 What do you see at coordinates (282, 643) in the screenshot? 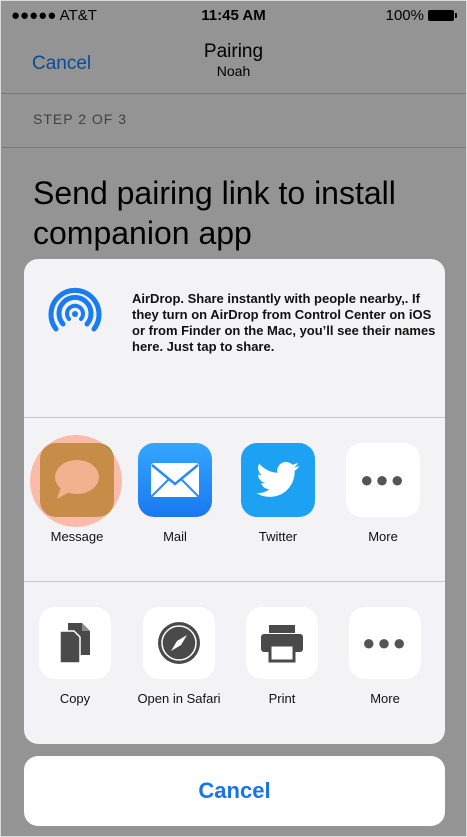
I see `print-icon` at bounding box center [282, 643].